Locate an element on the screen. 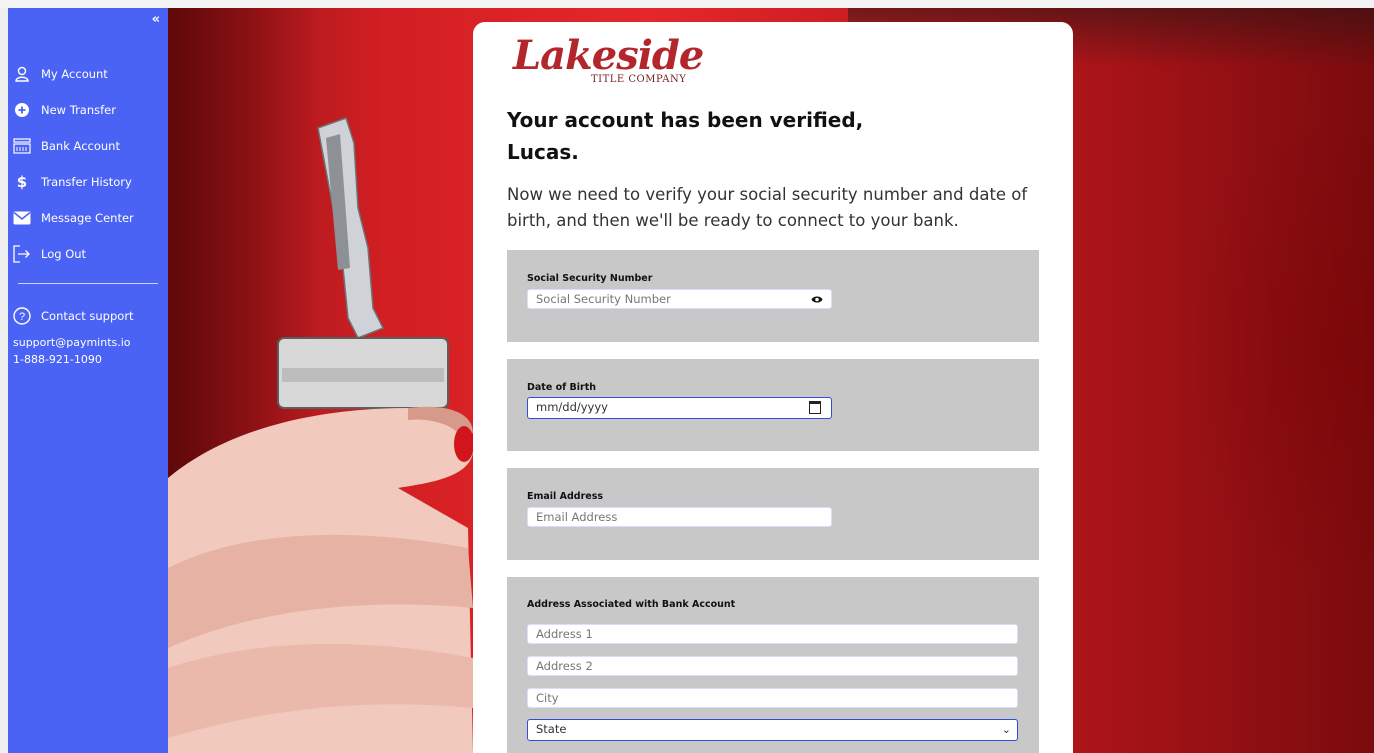 This screenshot has height=753, width=1374. mail-icon is located at coordinates (22, 218).